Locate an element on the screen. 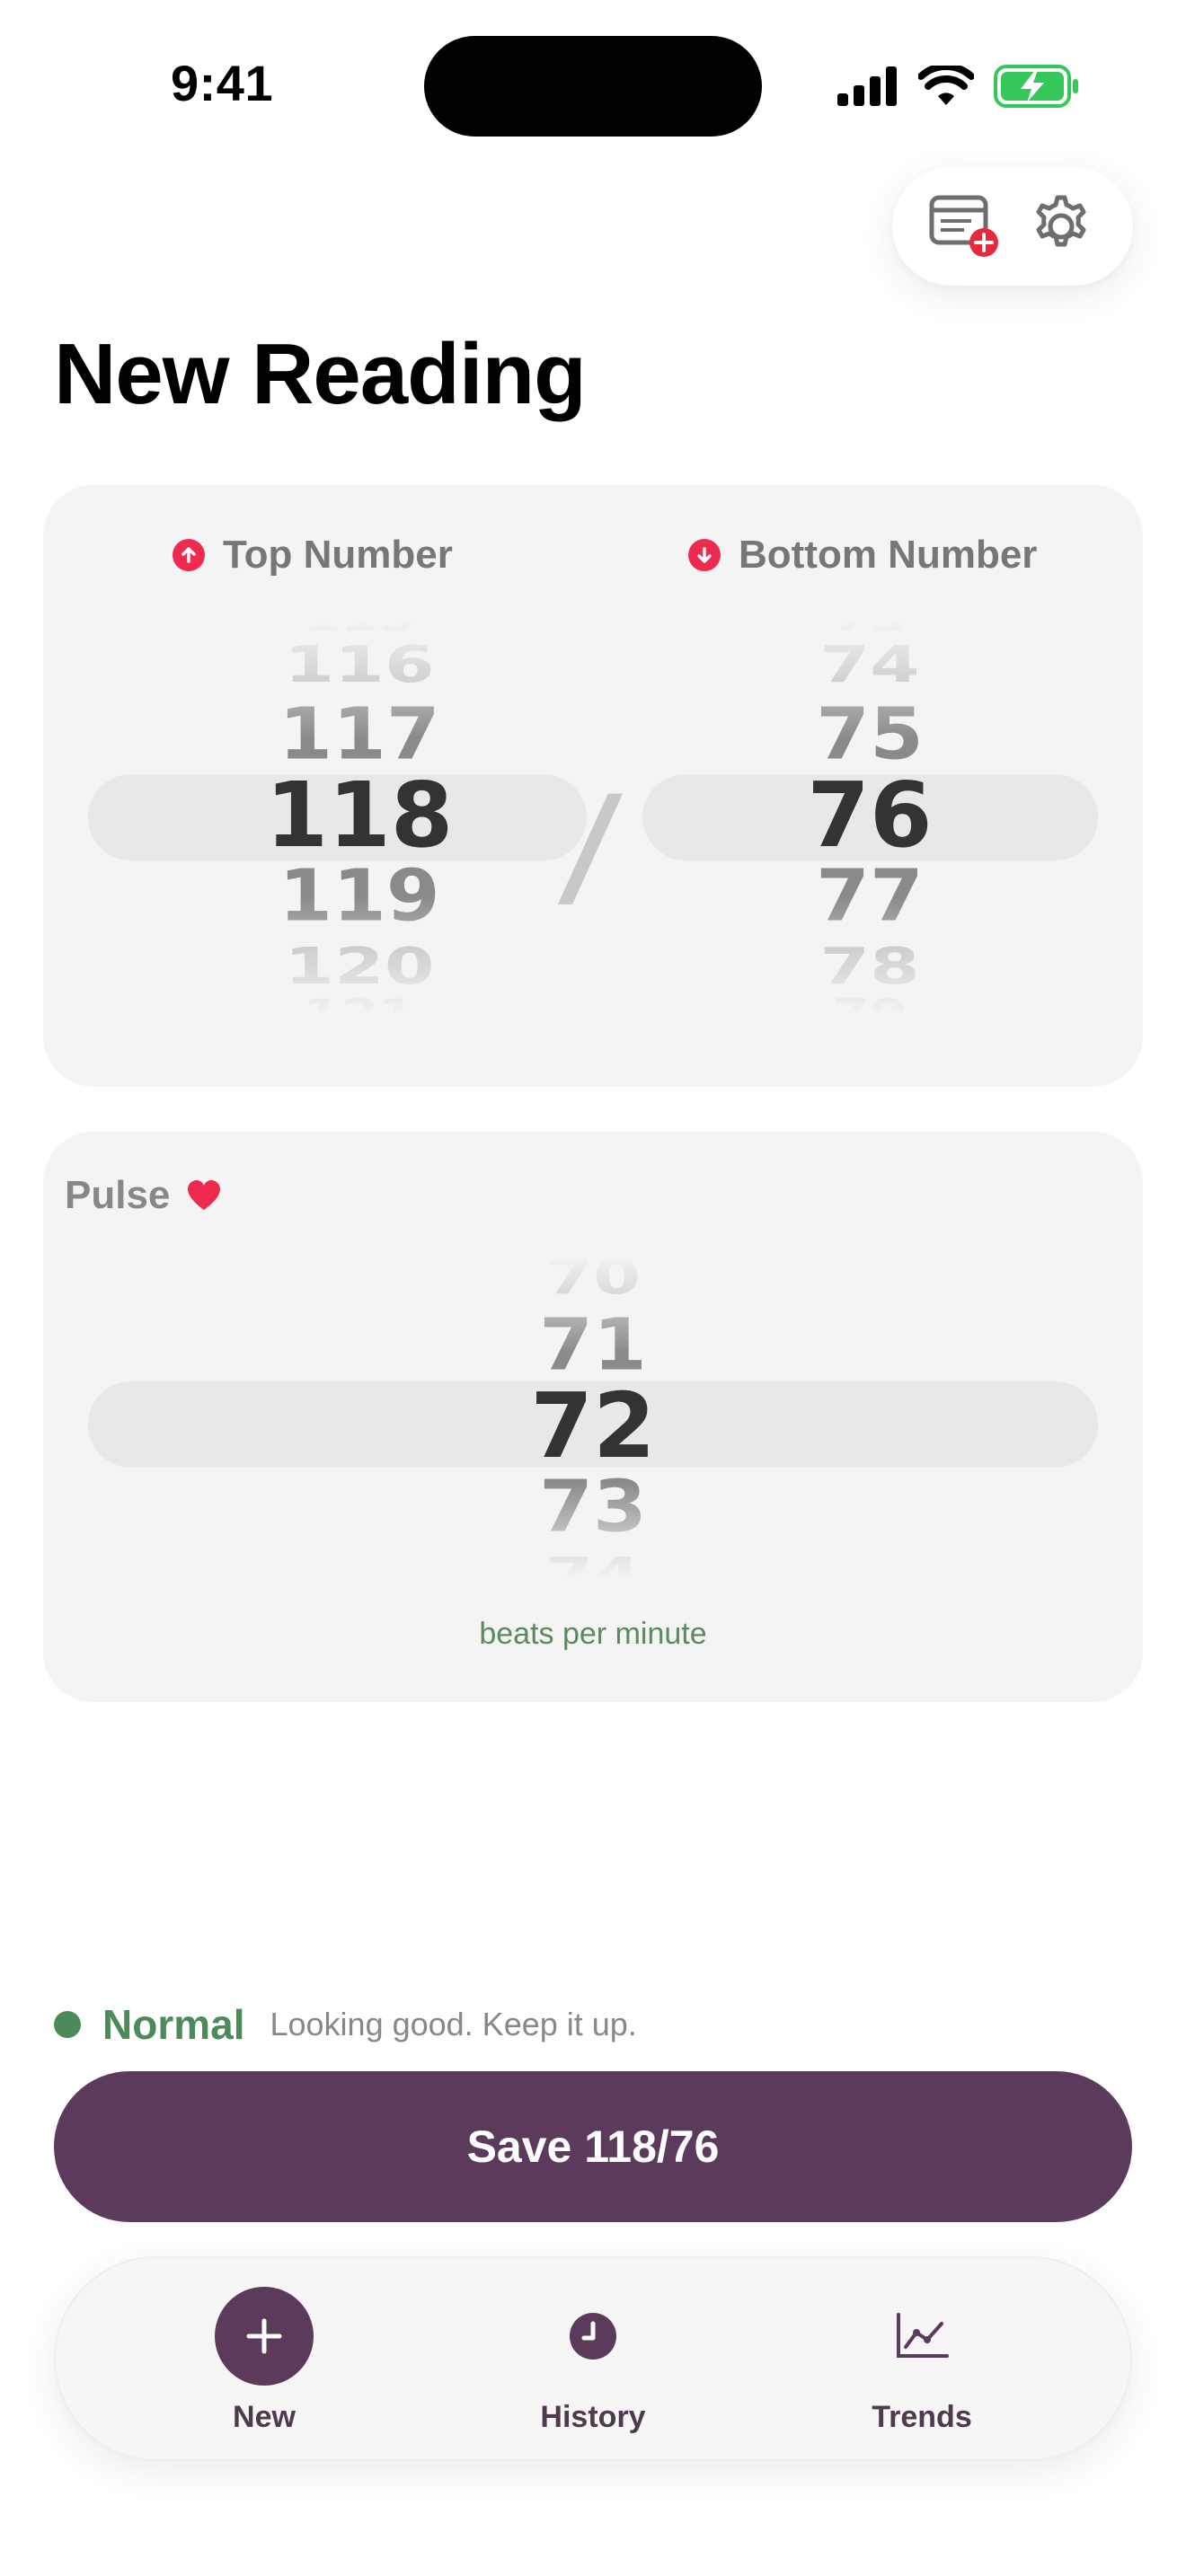 This screenshot has height=2576, width=1186. toolbar-pill is located at coordinates (1013, 226).